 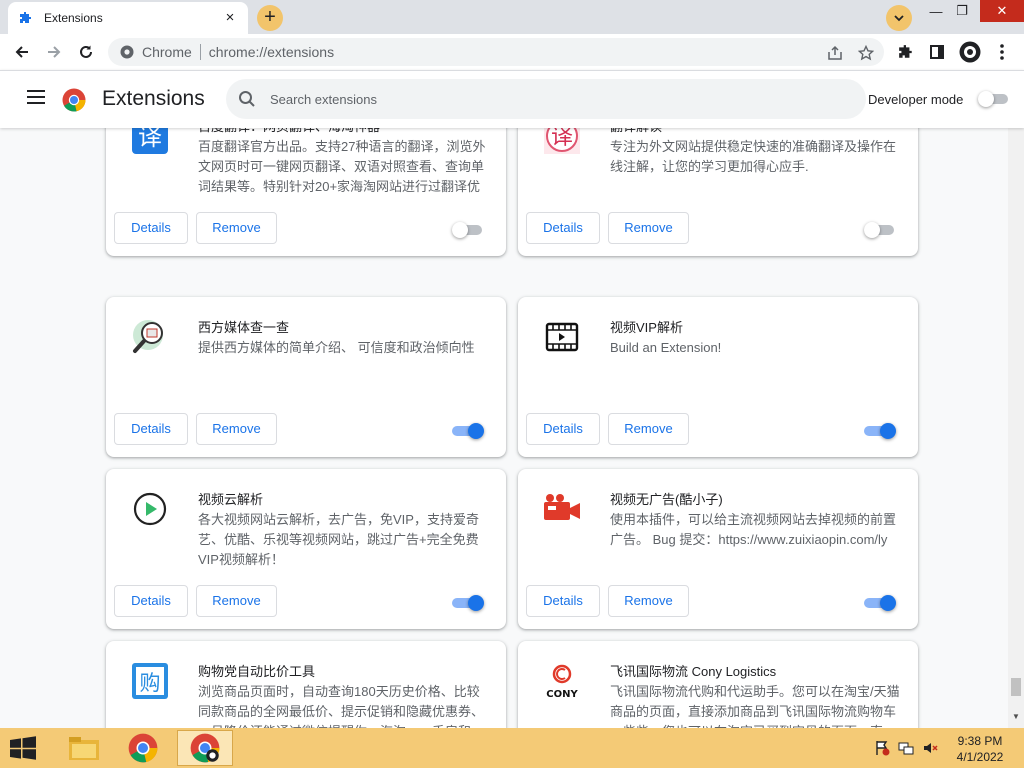 What do you see at coordinates (937, 52) in the screenshot?
I see `side-panel-icon` at bounding box center [937, 52].